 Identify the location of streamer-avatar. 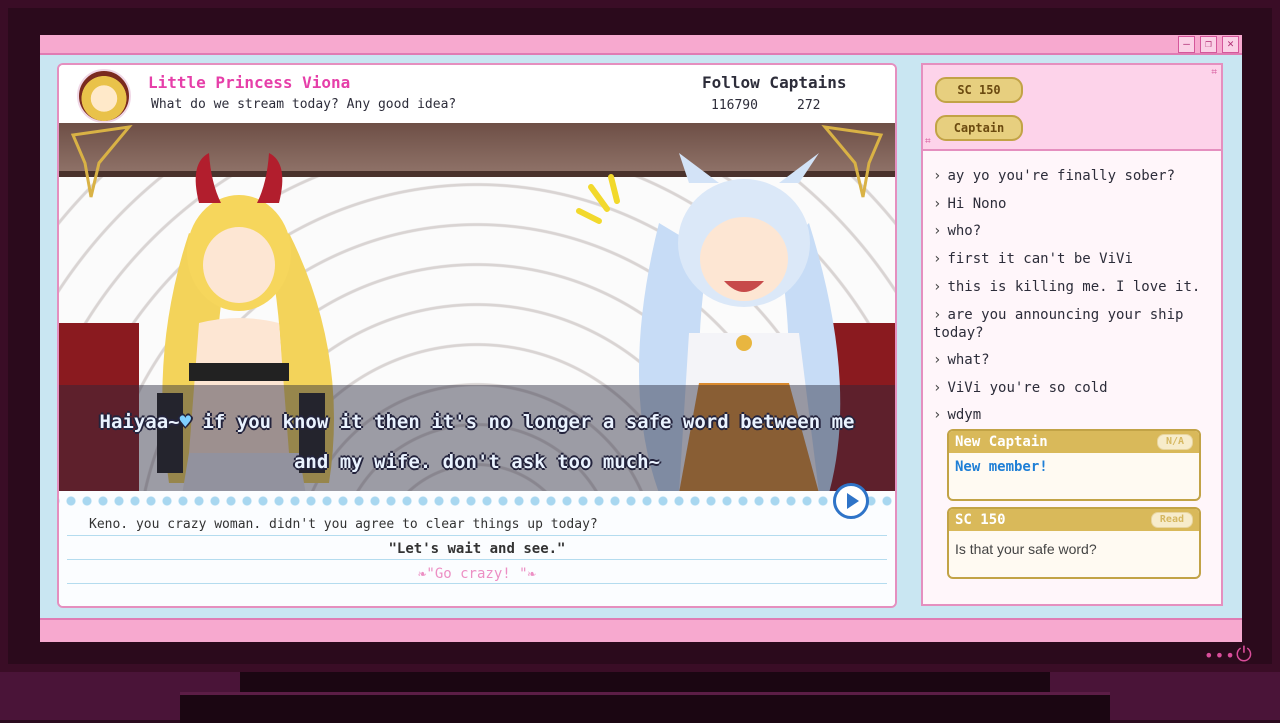
(104, 96).